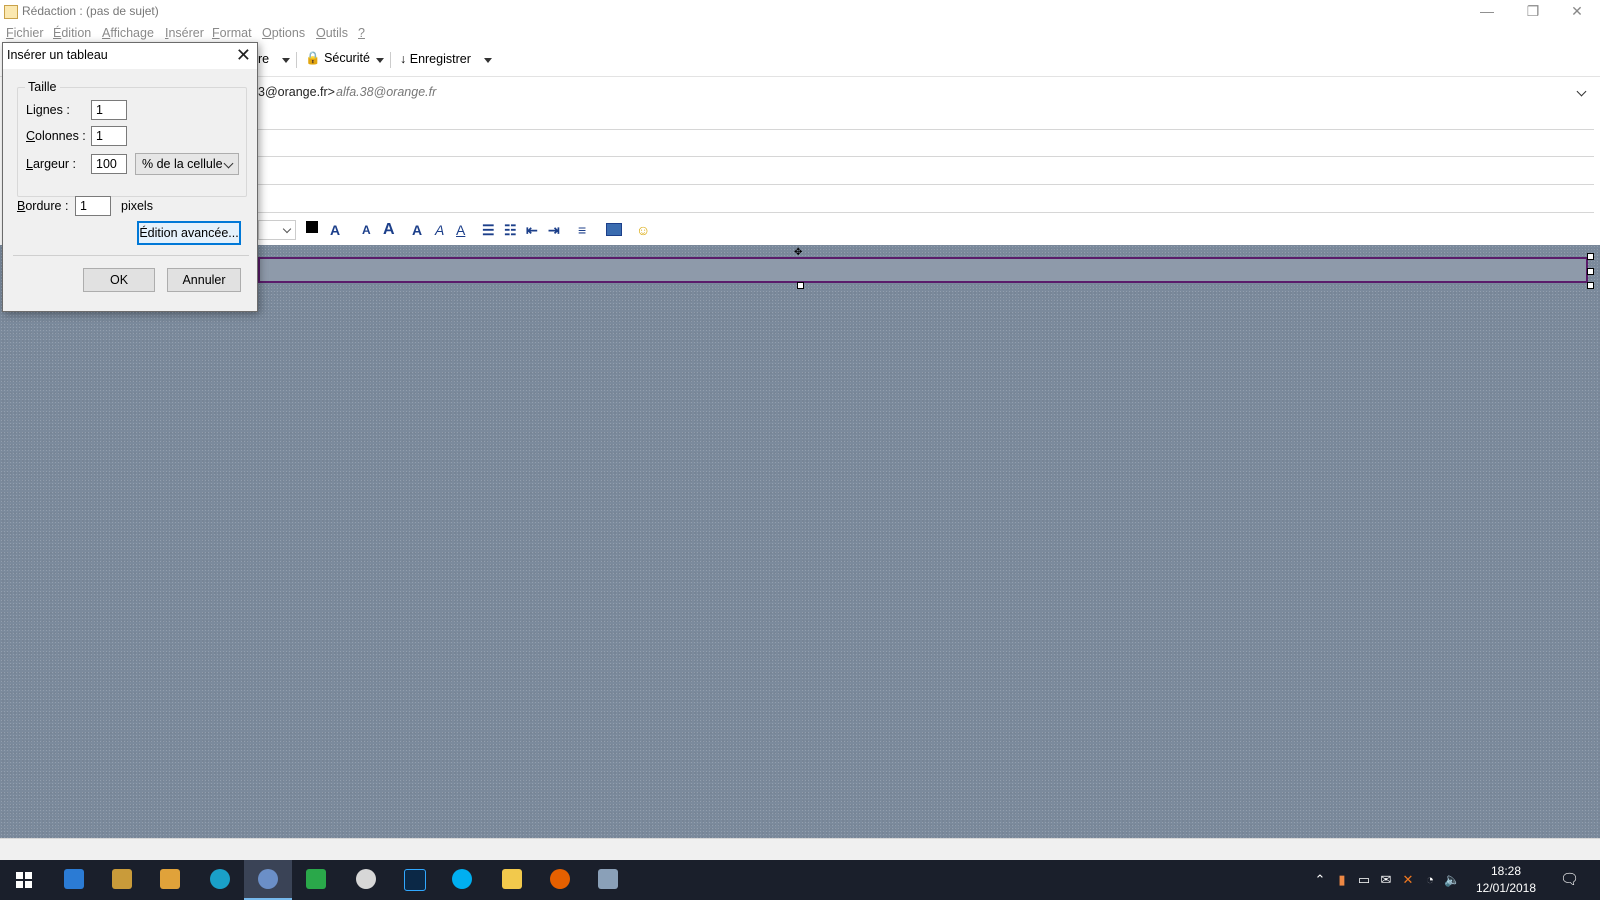 The height and width of the screenshot is (900, 1600). Describe the element at coordinates (800, 849) in the screenshot. I see `status-bar` at that location.